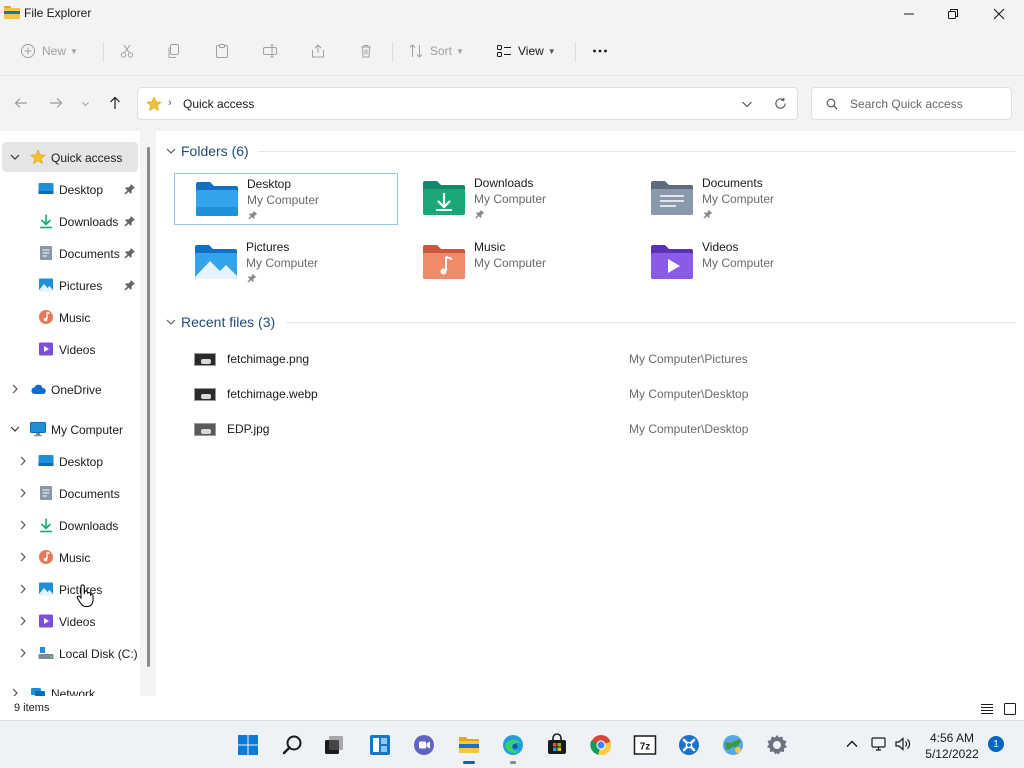  Describe the element at coordinates (85, 103) in the screenshot. I see `recent-locations-button` at that location.